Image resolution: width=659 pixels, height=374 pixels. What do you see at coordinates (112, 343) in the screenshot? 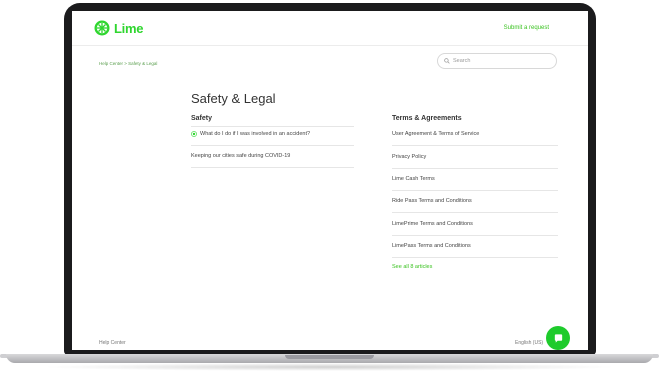
I see `footer-help-center-link: Help Center` at bounding box center [112, 343].